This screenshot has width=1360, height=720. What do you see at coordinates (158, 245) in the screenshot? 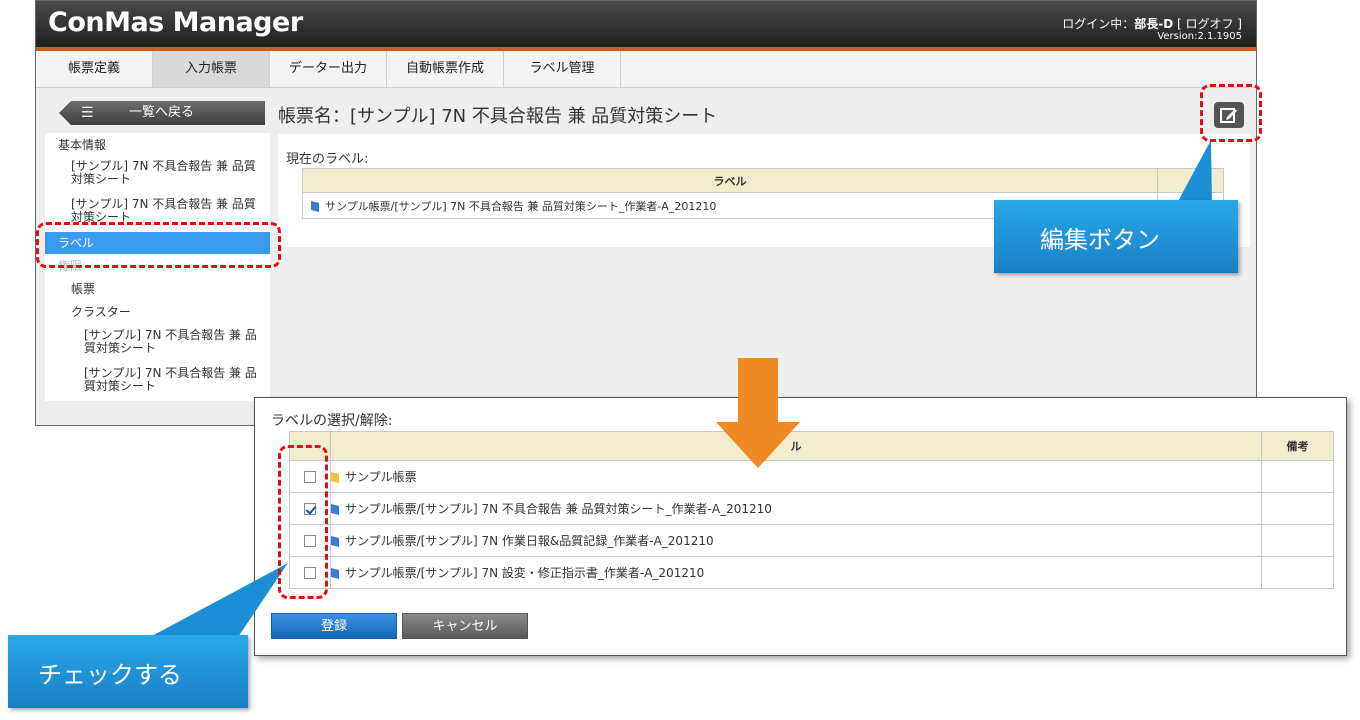
I see `label-item-highlight` at bounding box center [158, 245].